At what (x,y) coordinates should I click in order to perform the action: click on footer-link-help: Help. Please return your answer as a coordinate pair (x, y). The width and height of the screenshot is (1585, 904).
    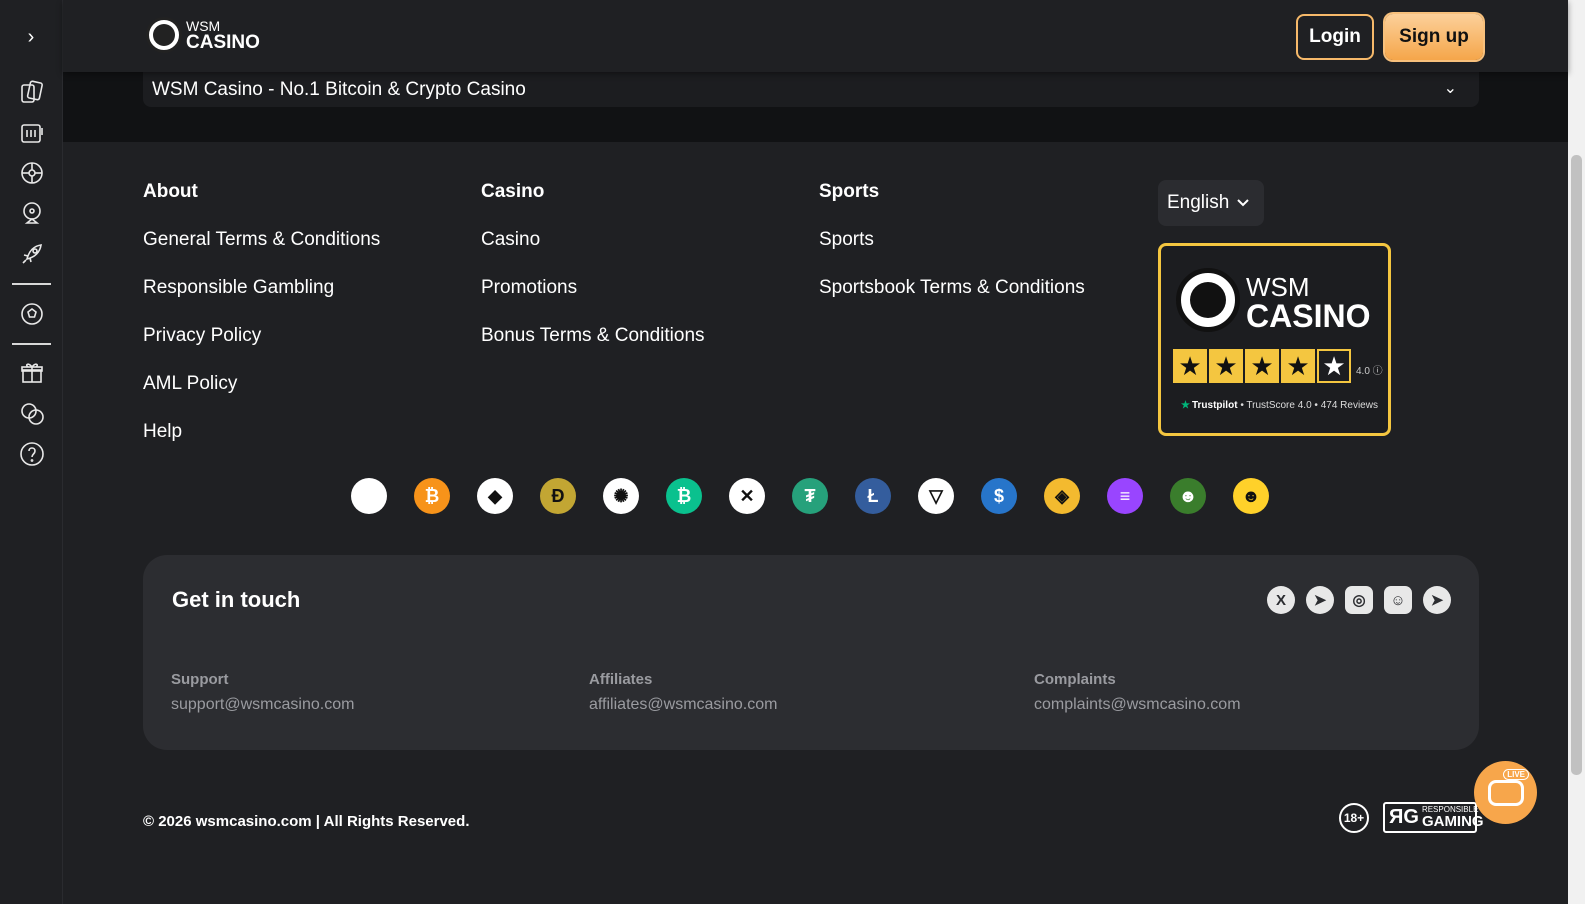
    Looking at the image, I should click on (162, 432).